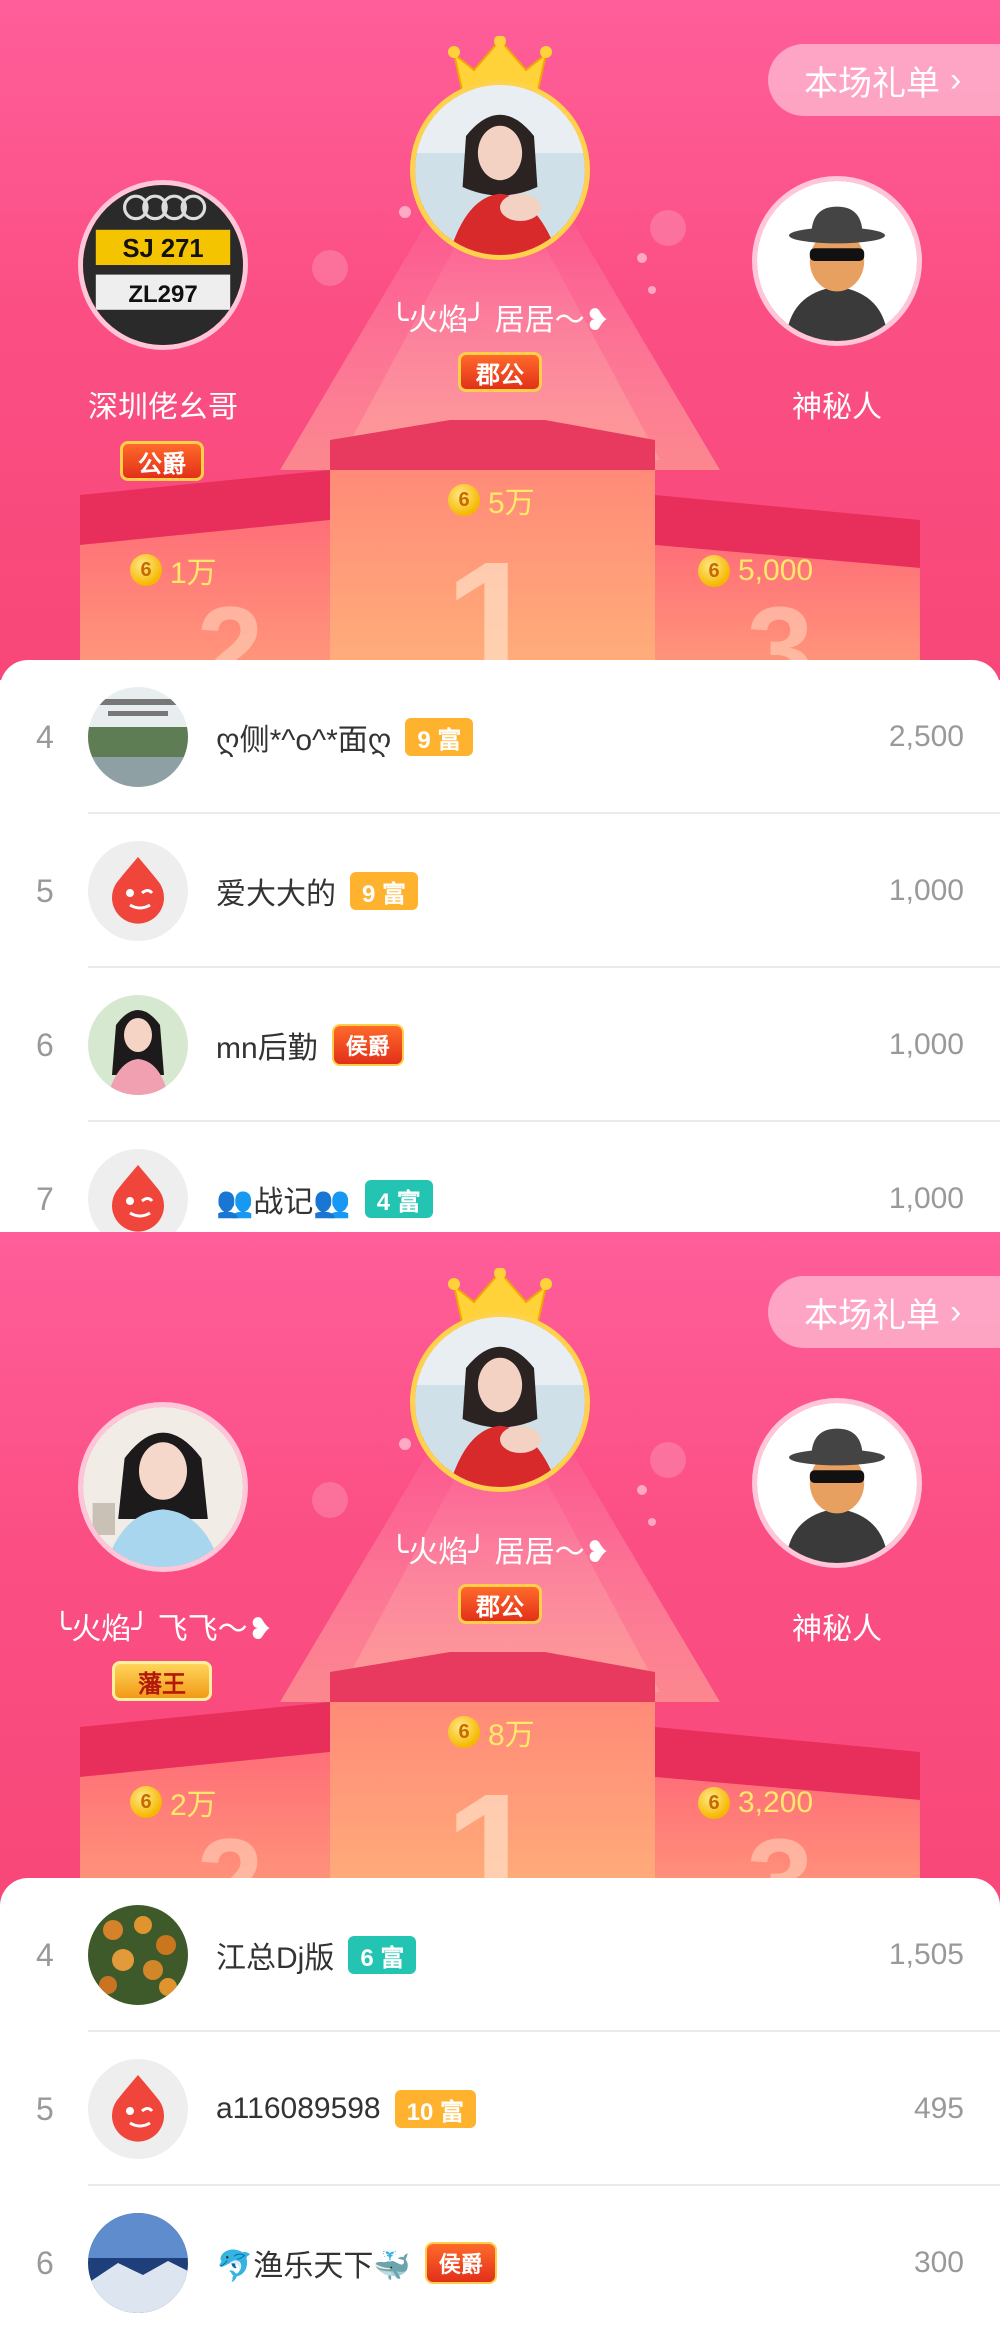 The width and height of the screenshot is (1000, 2336). What do you see at coordinates (776, 570) in the screenshot?
I see `amount-value: 5,000` at bounding box center [776, 570].